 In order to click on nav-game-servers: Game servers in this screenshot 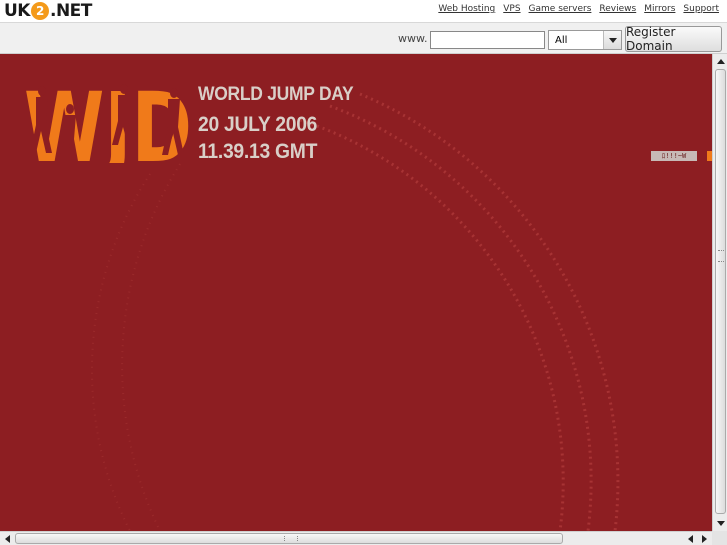, I will do `click(560, 9)`.